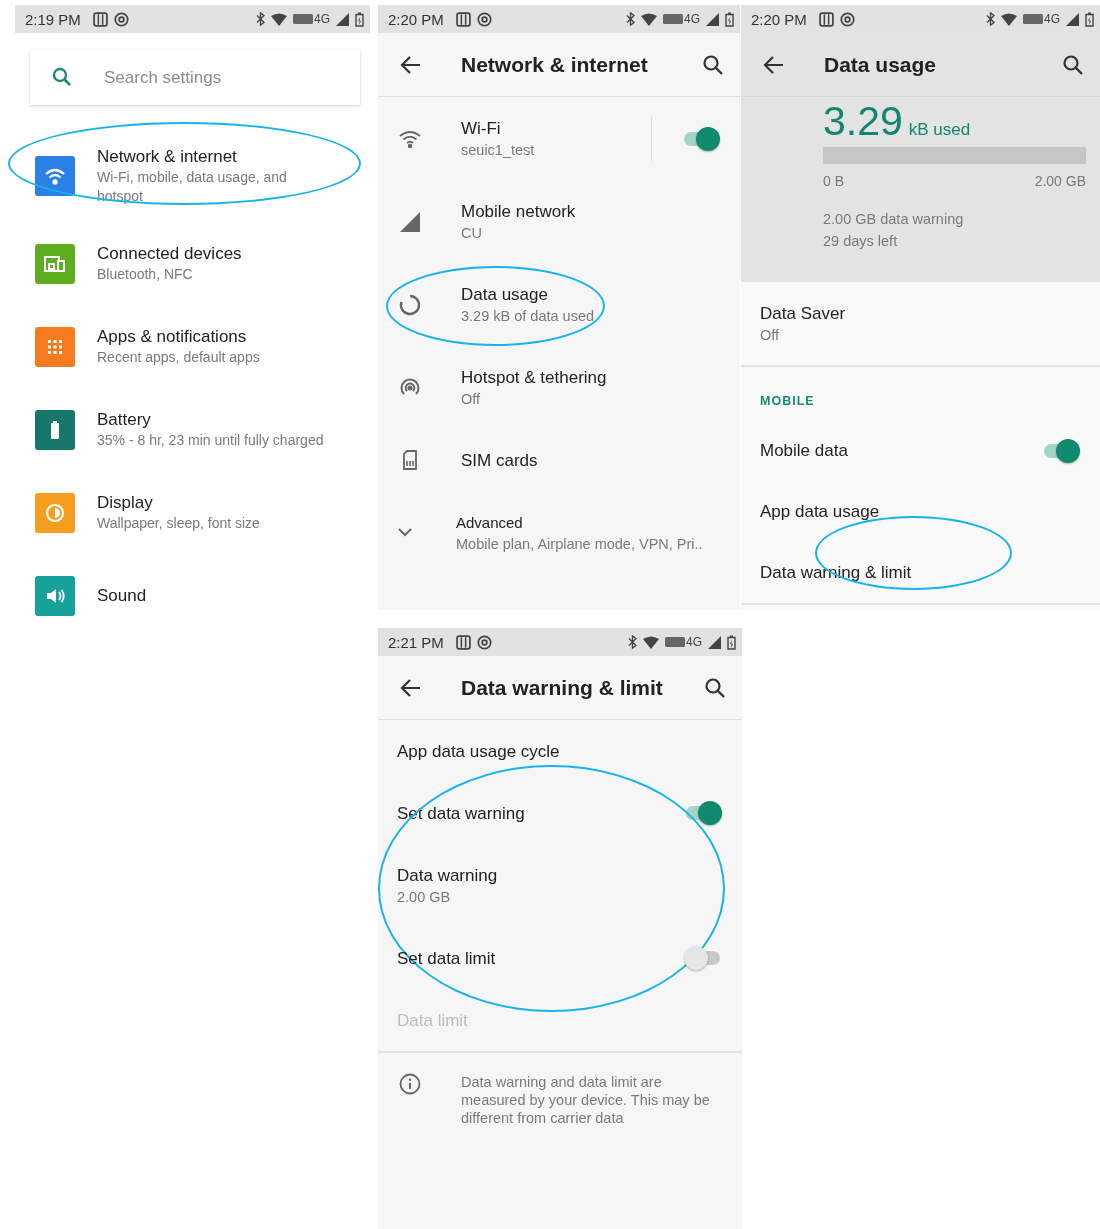  I want to click on item-summary: Recent apps, default apps, so click(178, 357).